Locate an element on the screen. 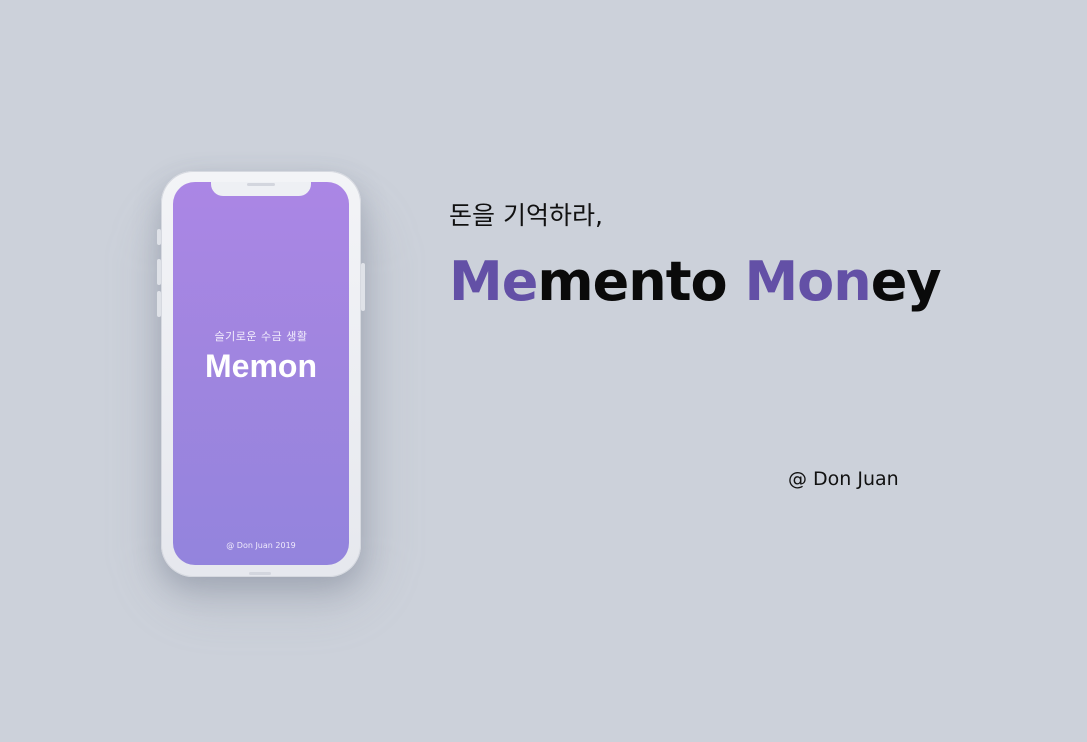  headline-mento: mento is located at coordinates (632, 281).